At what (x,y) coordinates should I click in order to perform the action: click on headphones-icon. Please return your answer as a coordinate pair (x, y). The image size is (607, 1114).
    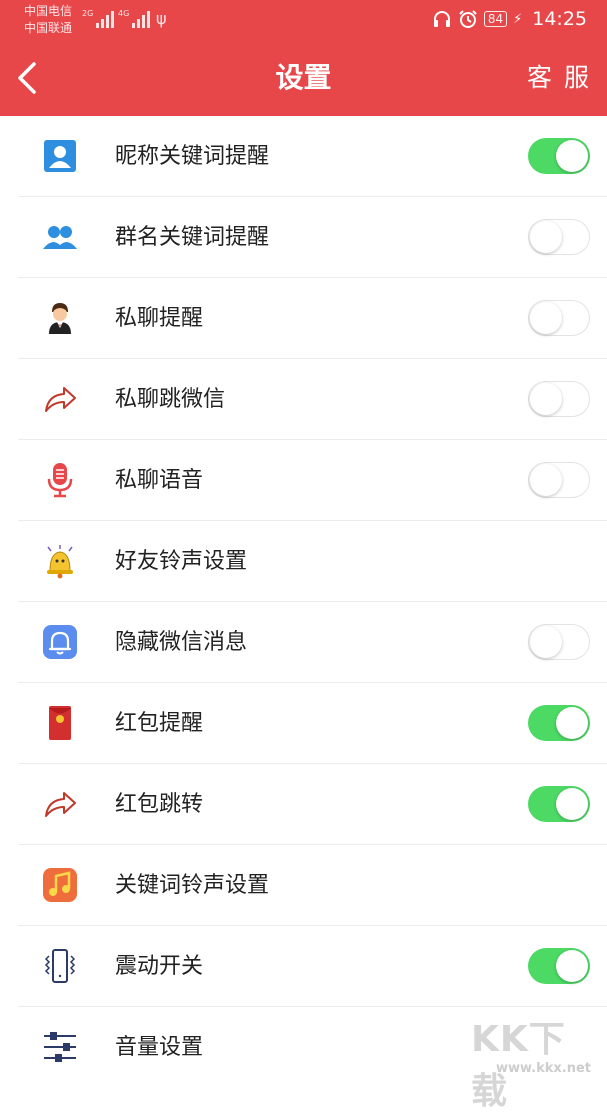
    Looking at the image, I should click on (441, 19).